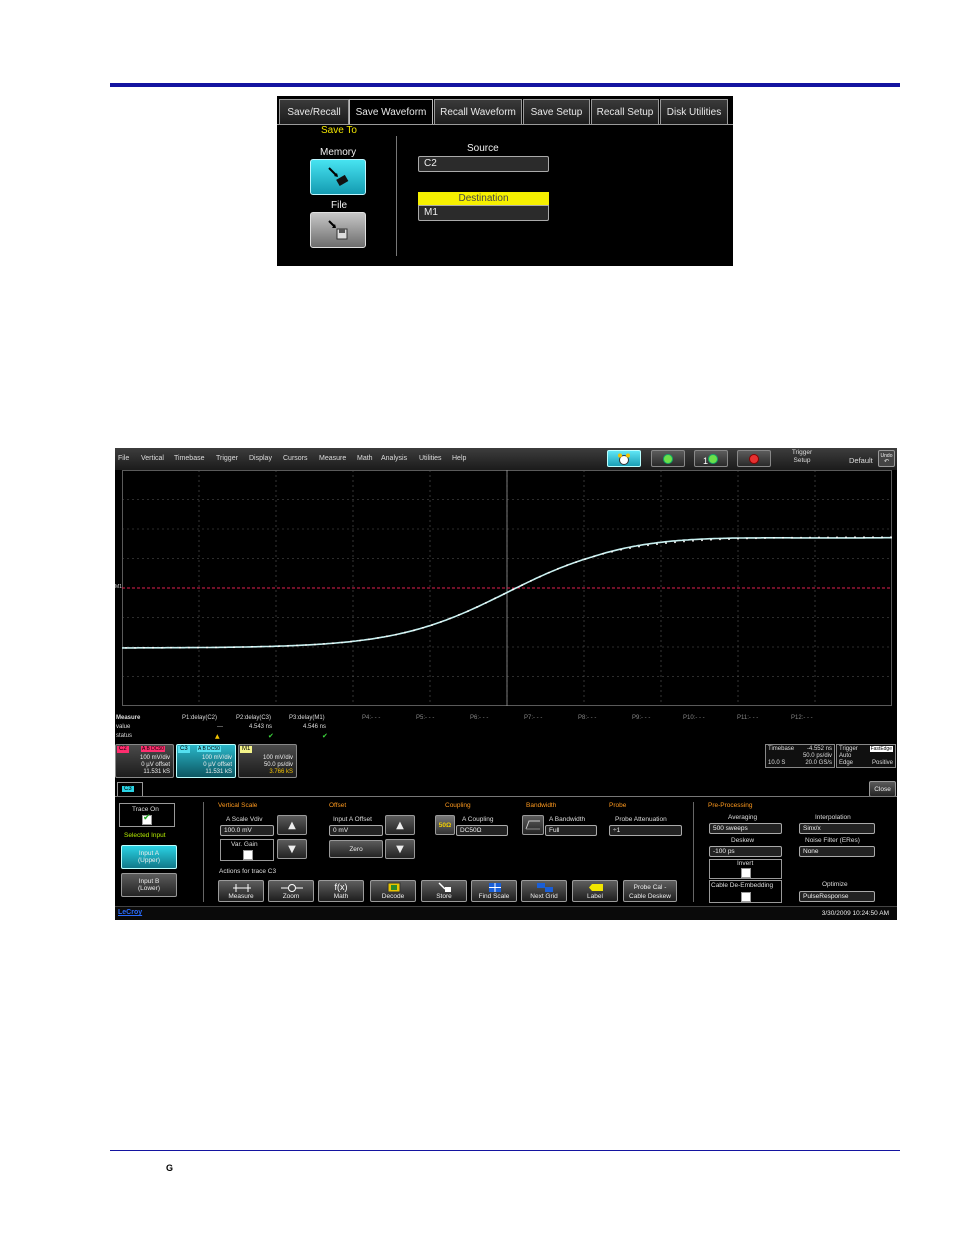  I want to click on param-p3: P3:delay(M1), so click(307, 718).